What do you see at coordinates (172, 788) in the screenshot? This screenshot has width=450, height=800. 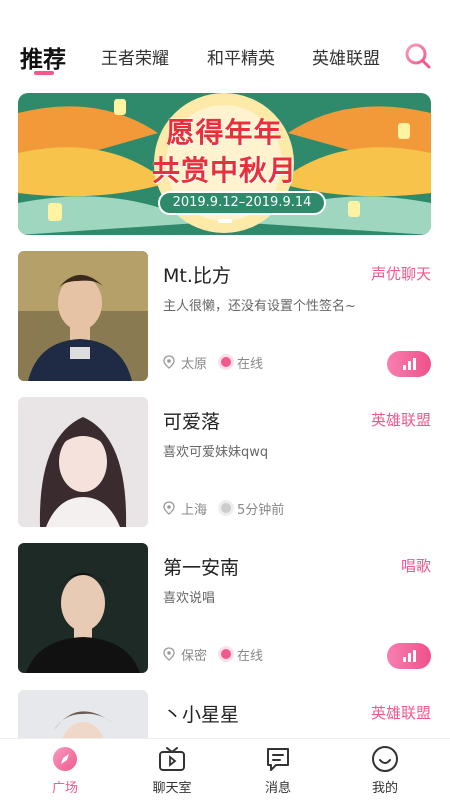 I see `tab-chatroom-label: 聊天室` at bounding box center [172, 788].